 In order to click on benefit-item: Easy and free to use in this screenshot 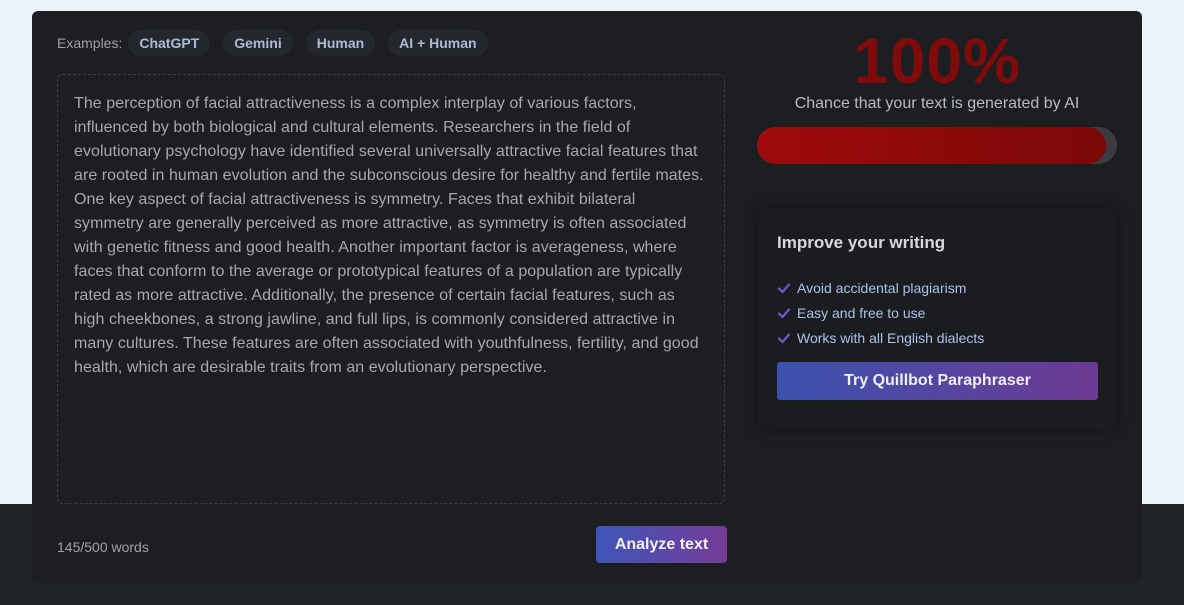, I will do `click(880, 312)`.